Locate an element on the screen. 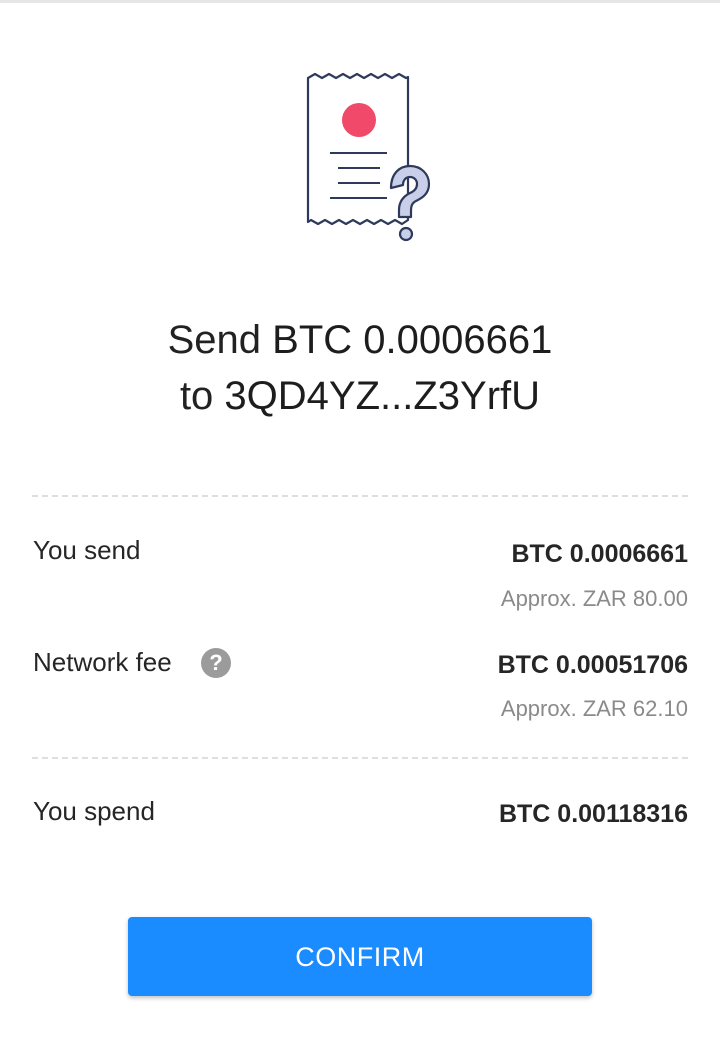 The height and width of the screenshot is (1040, 720). you-send-label: You send is located at coordinates (87, 550).